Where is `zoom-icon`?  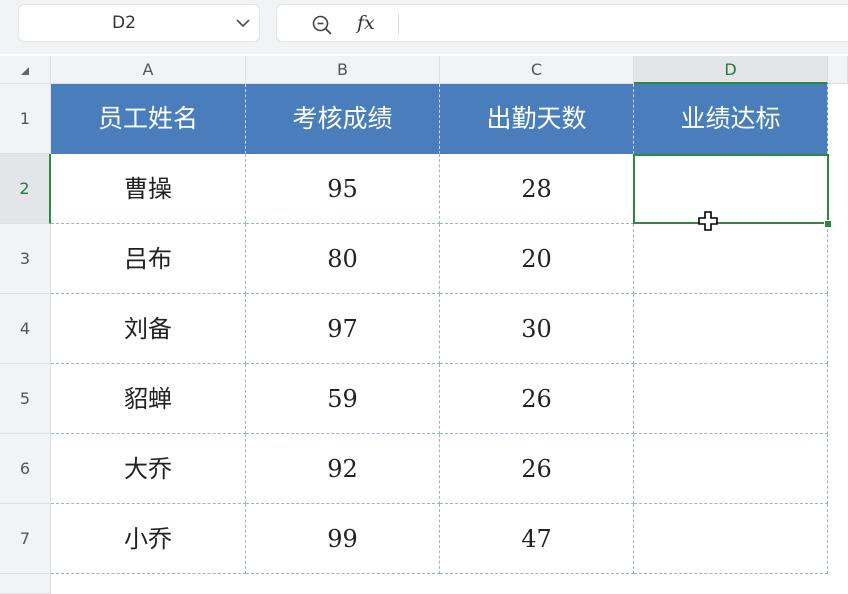 zoom-icon is located at coordinates (322, 25).